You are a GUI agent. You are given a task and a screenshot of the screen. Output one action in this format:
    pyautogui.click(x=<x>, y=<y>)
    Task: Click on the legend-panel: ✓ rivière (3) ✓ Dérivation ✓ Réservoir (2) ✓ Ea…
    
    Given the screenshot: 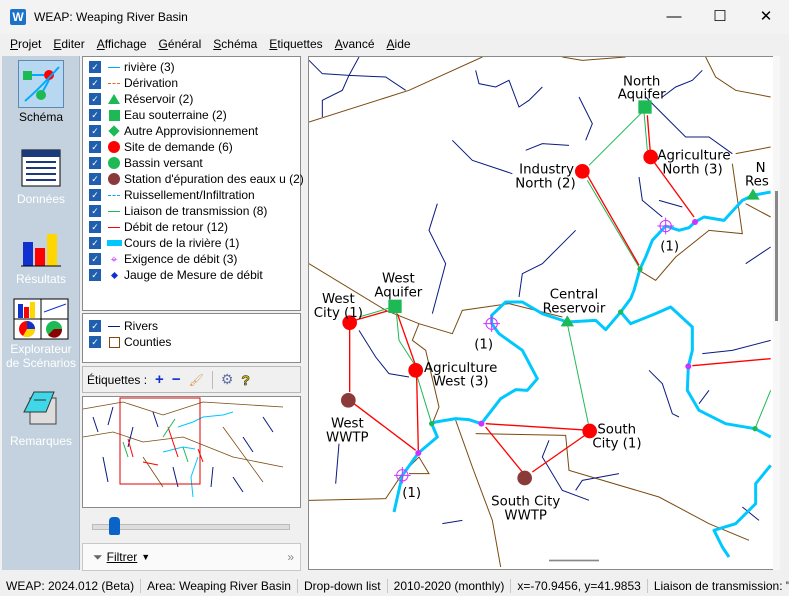 What is the action you would take?
    pyautogui.click(x=193, y=183)
    